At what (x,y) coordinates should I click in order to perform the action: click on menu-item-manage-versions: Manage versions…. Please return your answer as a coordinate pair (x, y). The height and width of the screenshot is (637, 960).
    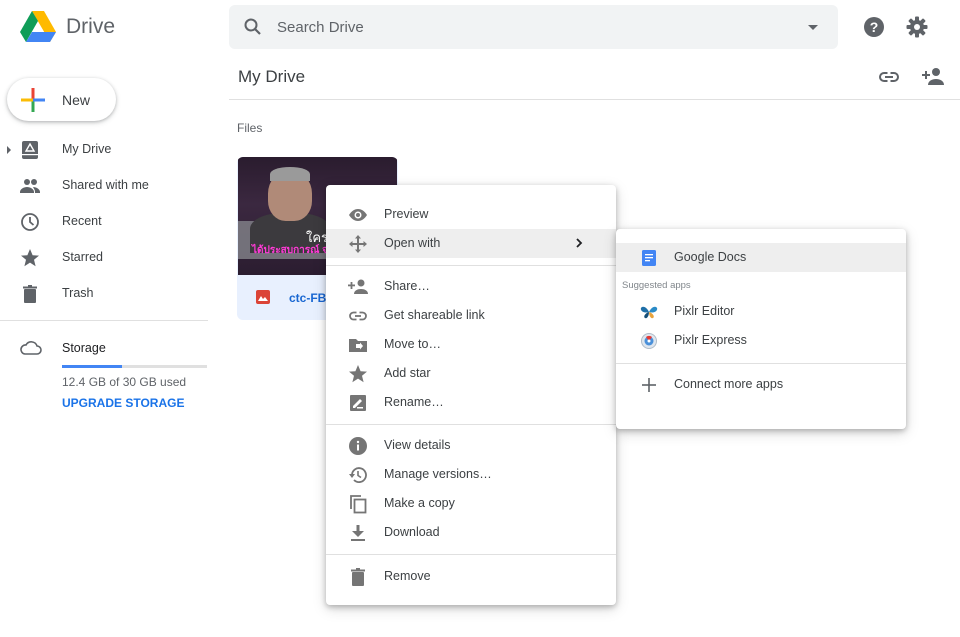
    Looking at the image, I should click on (471, 474).